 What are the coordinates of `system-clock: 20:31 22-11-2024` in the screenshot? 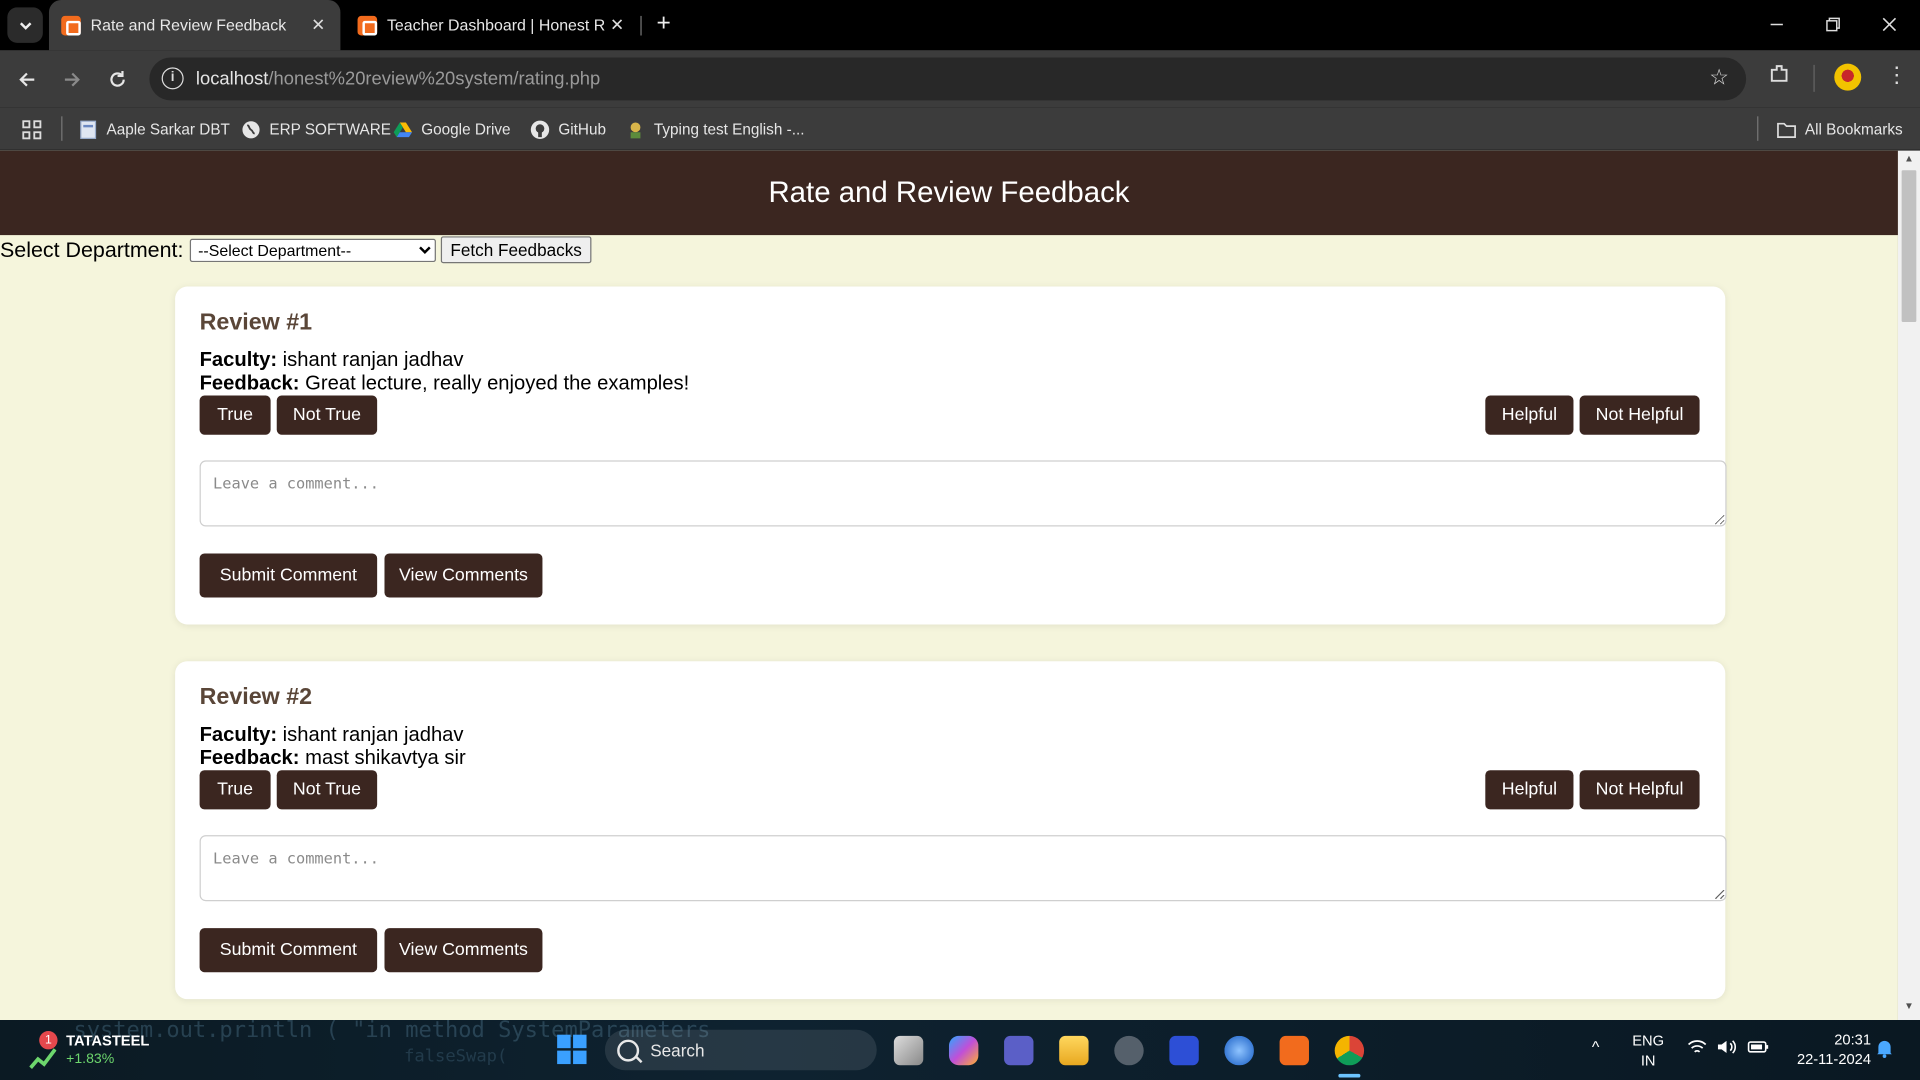 It's located at (1828, 1049).